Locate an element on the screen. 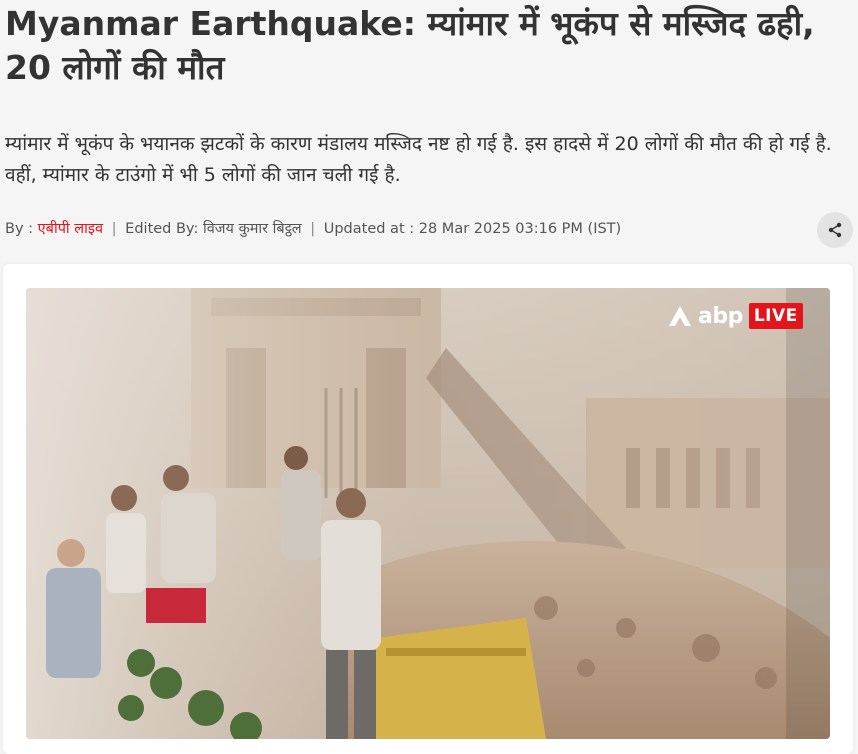 Image resolution: width=858 pixels, height=754 pixels. editor-name: विजय कुमार बिट्ठल is located at coordinates (252, 229).